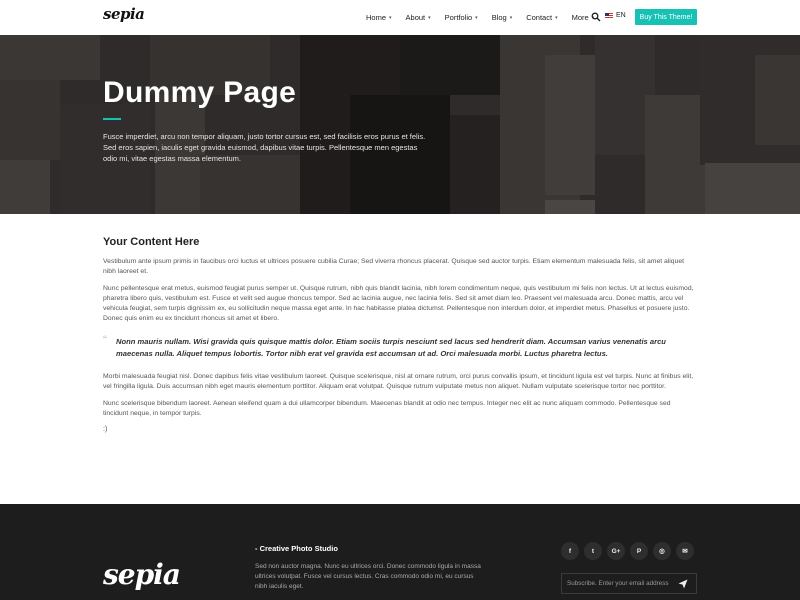  What do you see at coordinates (200, 92) in the screenshot?
I see `page-title: Dummy Page` at bounding box center [200, 92].